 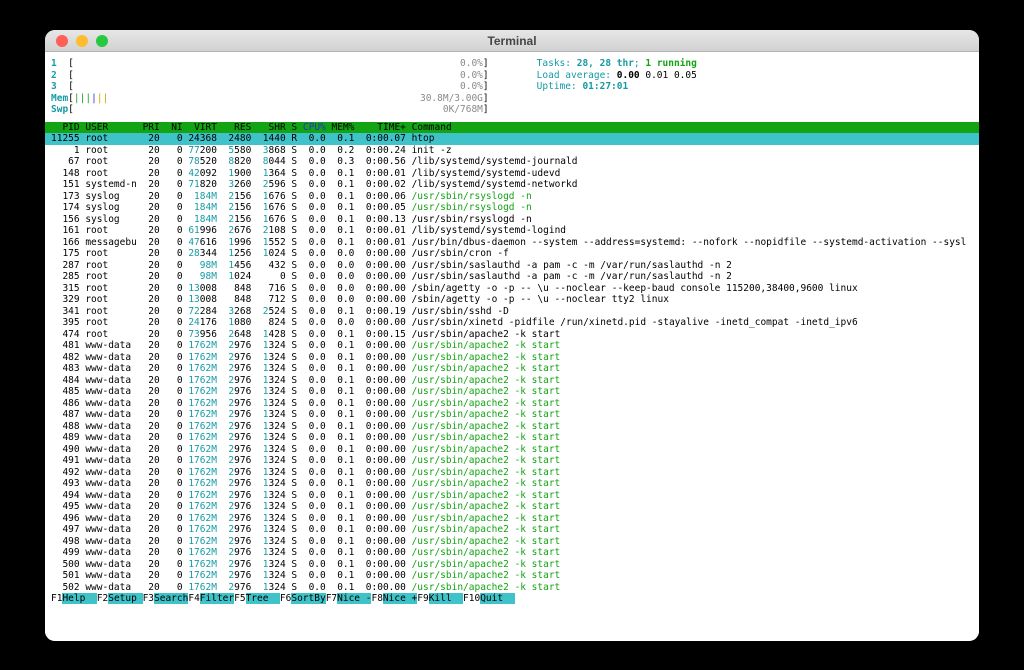 What do you see at coordinates (202, 127) in the screenshot?
I see `column-header-virt: VIRT` at bounding box center [202, 127].